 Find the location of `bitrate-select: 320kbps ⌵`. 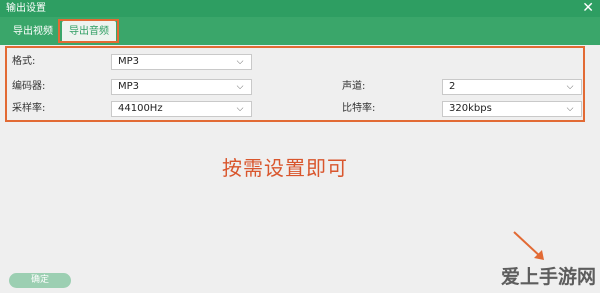

bitrate-select: 320kbps ⌵ is located at coordinates (512, 109).